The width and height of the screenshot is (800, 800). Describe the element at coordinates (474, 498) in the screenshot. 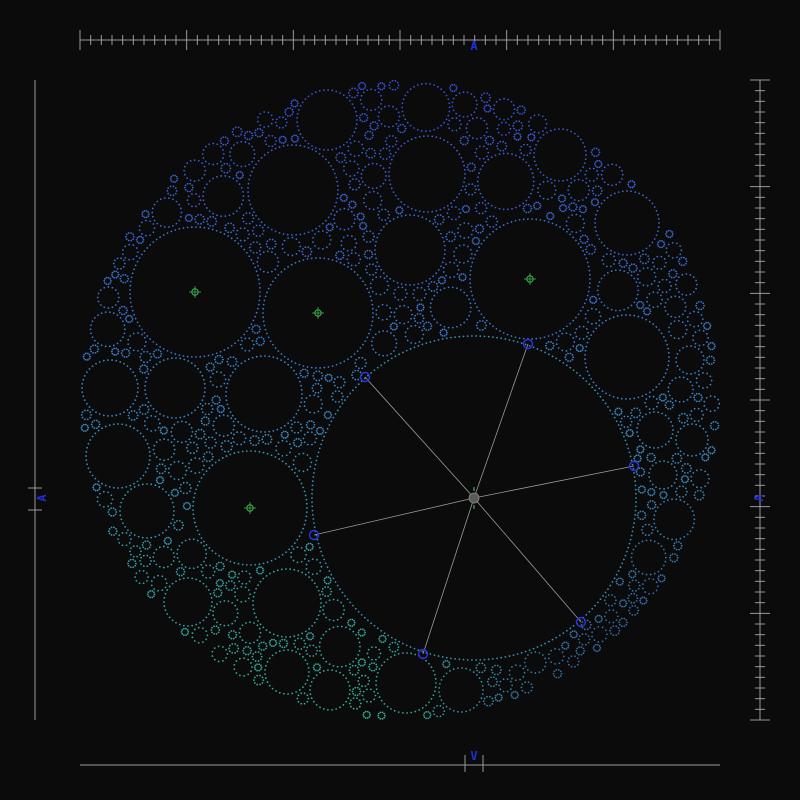

I see `center-marker-icon` at that location.